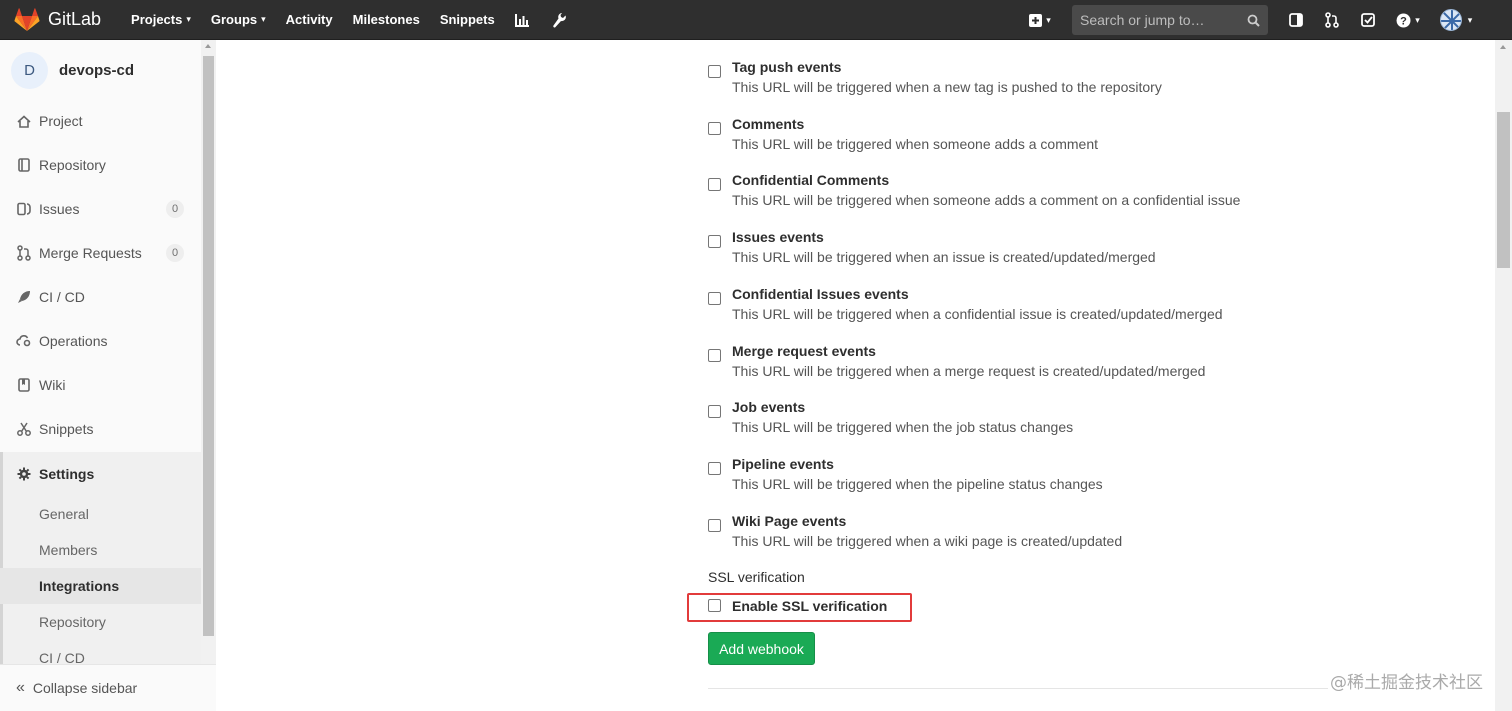 Image resolution: width=1512 pixels, height=711 pixels. I want to click on issues-count-badge: 0, so click(175, 209).